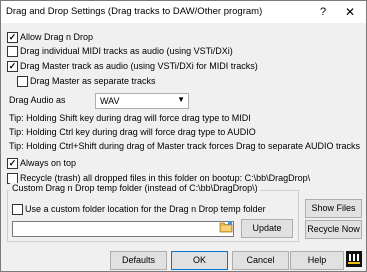  Describe the element at coordinates (226, 227) in the screenshot. I see `folder-icon` at that location.